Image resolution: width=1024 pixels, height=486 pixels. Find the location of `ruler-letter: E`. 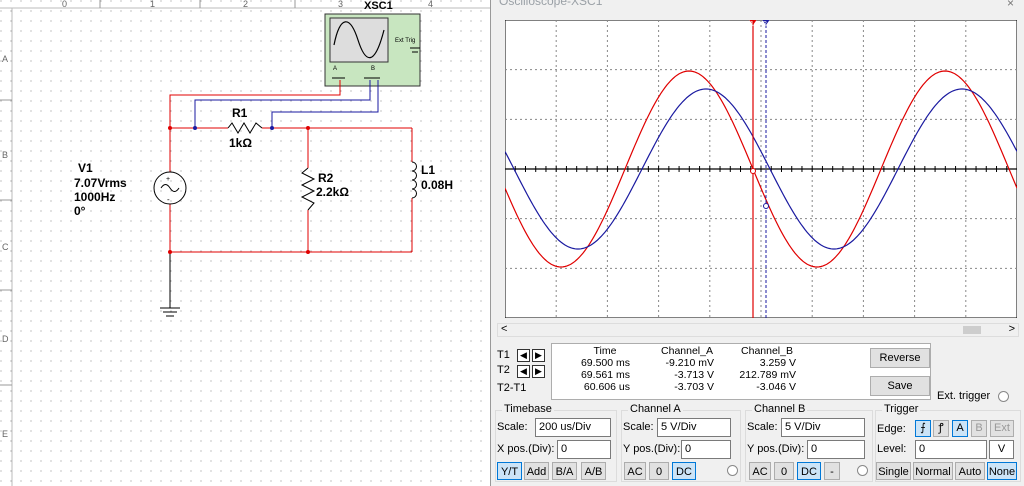

ruler-letter: E is located at coordinates (5, 434).